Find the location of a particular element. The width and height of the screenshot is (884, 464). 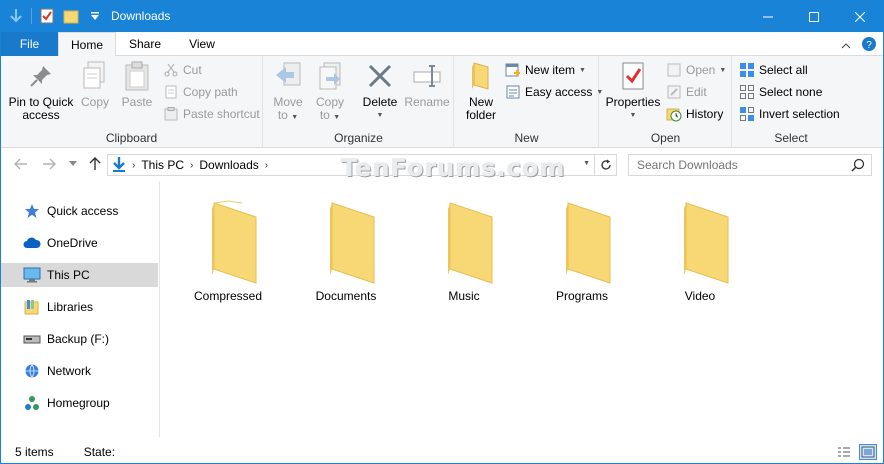

close-button is located at coordinates (860, 16).